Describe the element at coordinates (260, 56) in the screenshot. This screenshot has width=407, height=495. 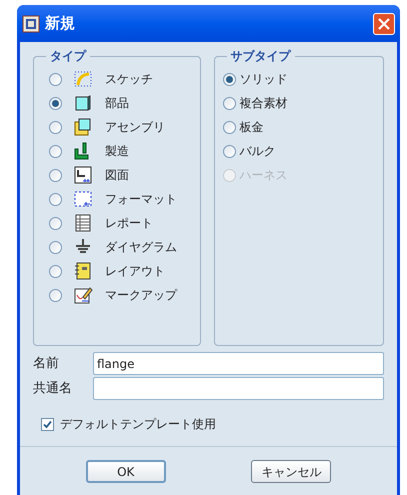
I see `group-title: サブタイプ` at that location.